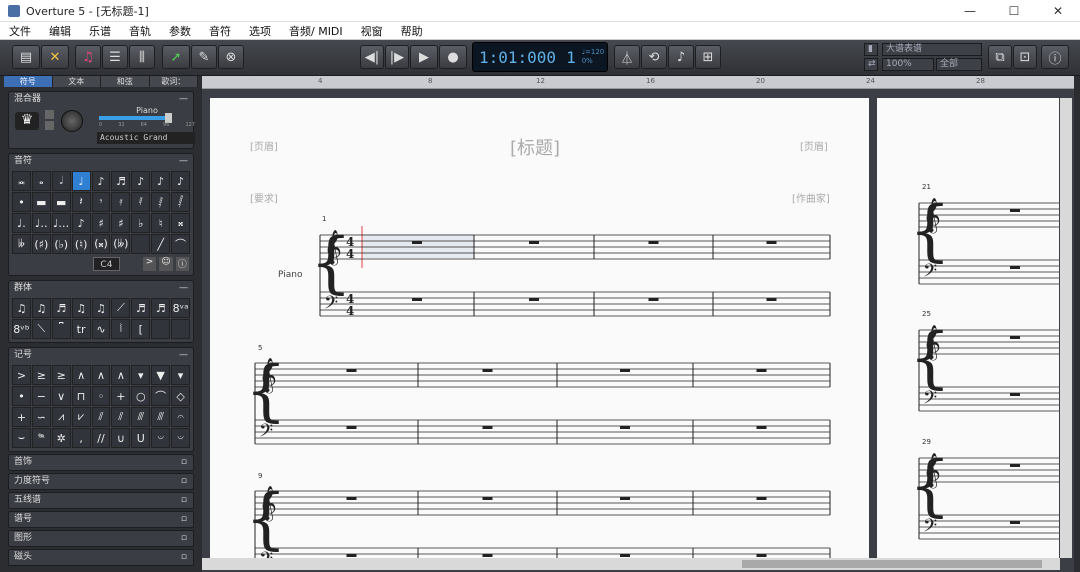 The image size is (1080, 572). What do you see at coordinates (20, 31) in the screenshot?
I see `menu-file: 文件` at bounding box center [20, 31].